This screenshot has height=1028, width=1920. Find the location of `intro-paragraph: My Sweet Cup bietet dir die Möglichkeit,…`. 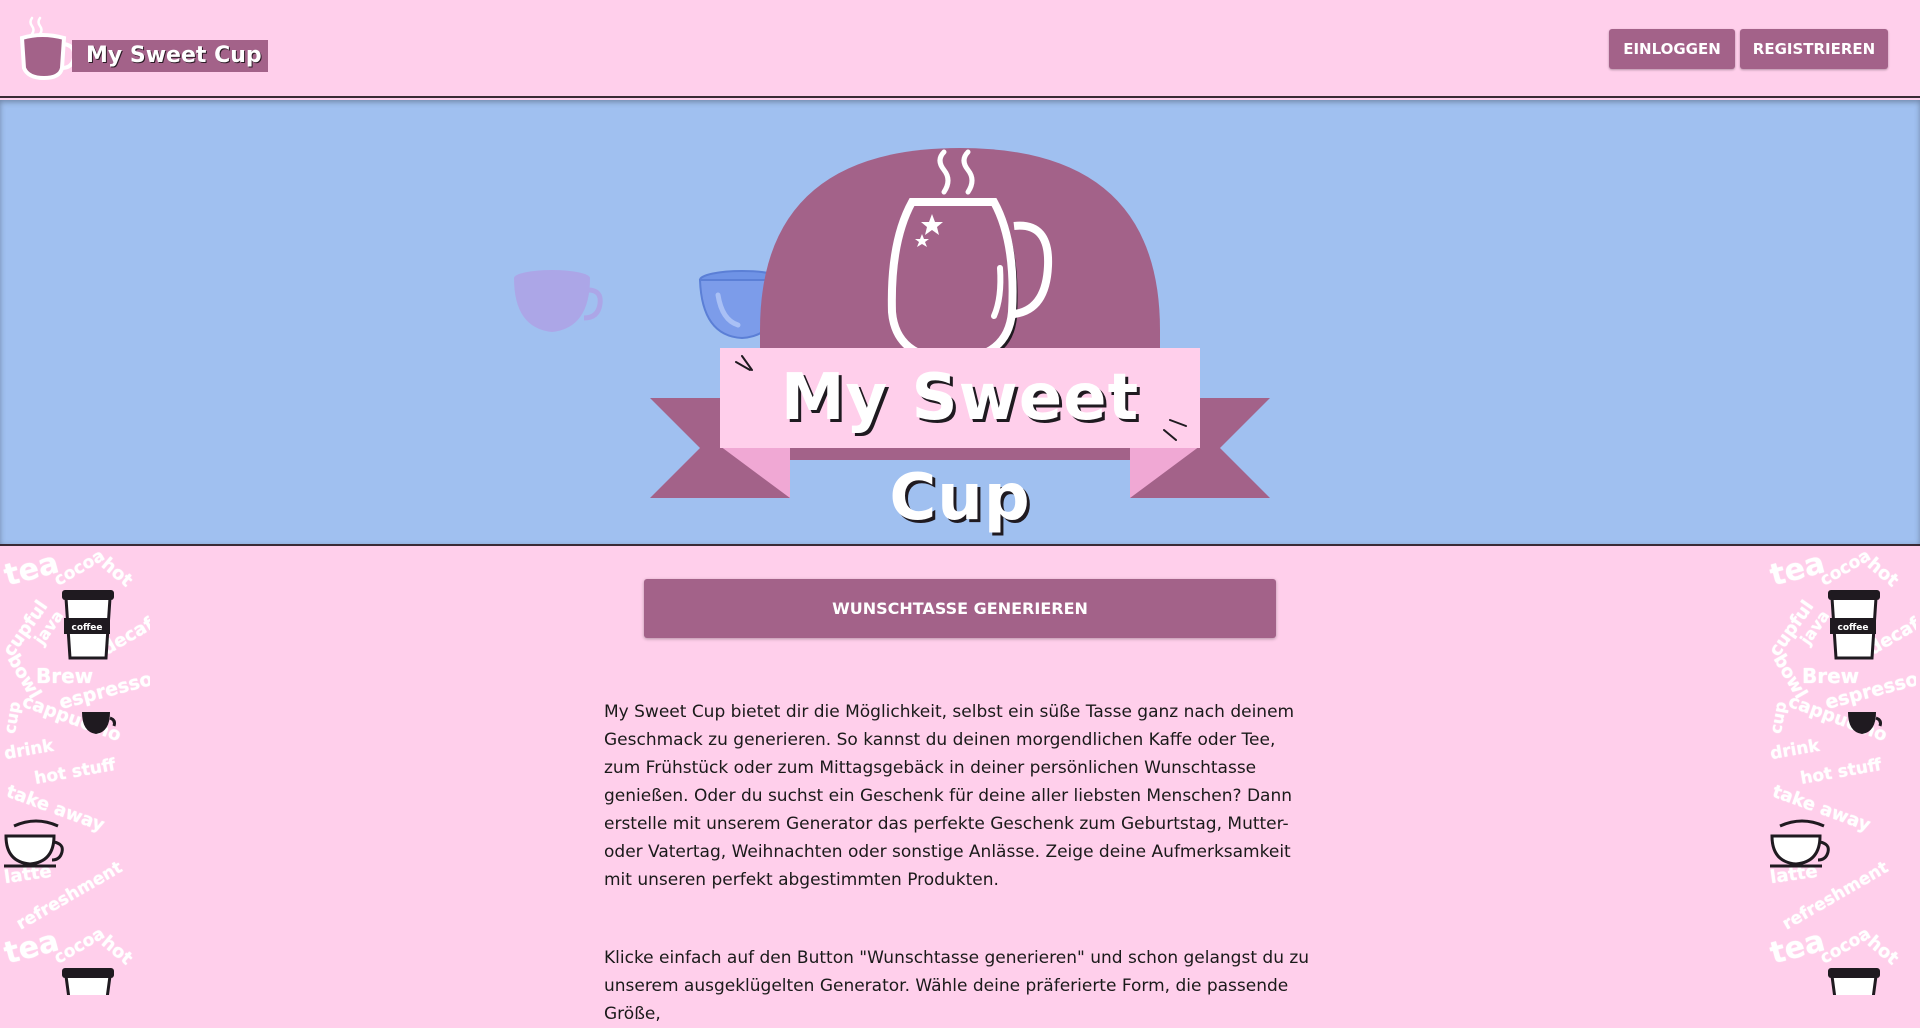

intro-paragraph: My Sweet Cup bietet dir die Möglichkeit,… is located at coordinates (949, 796).